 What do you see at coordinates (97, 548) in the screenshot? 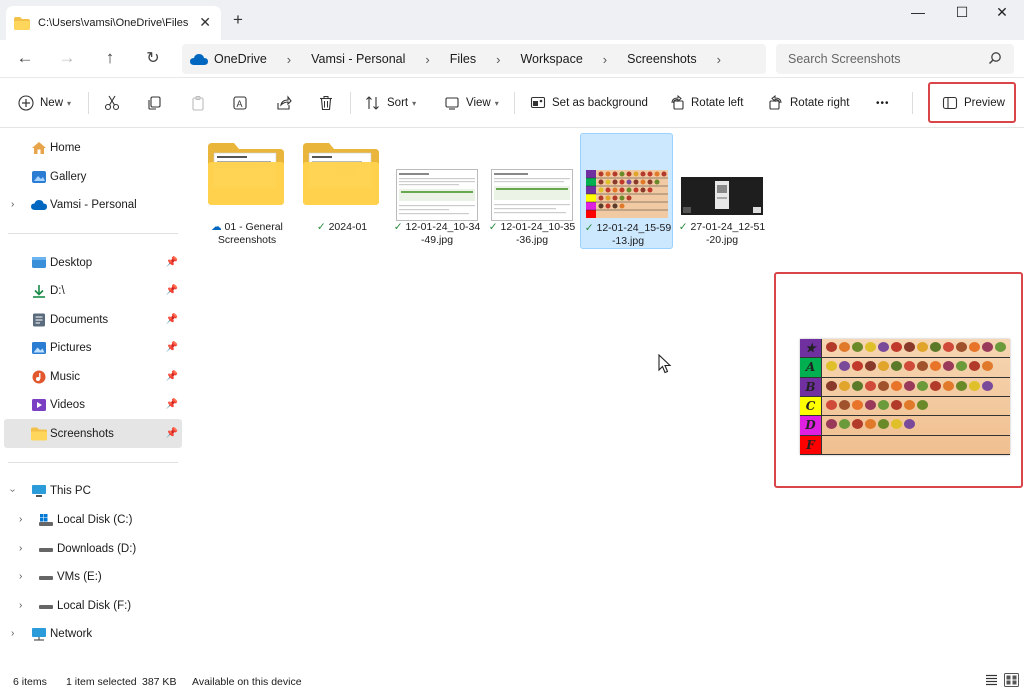
I see `sidebar-item-label: Downloads (D:)` at bounding box center [97, 548].